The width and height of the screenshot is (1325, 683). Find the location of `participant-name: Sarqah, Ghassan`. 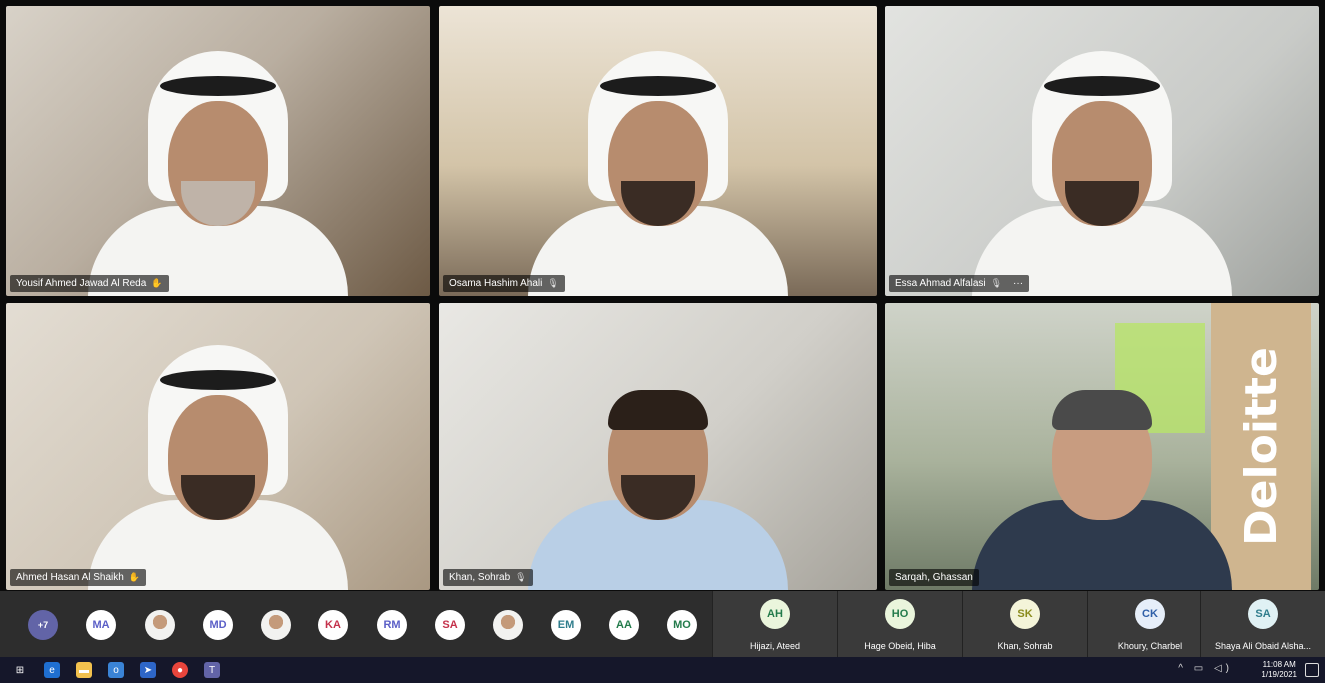

participant-name: Sarqah, Ghassan is located at coordinates (934, 577).